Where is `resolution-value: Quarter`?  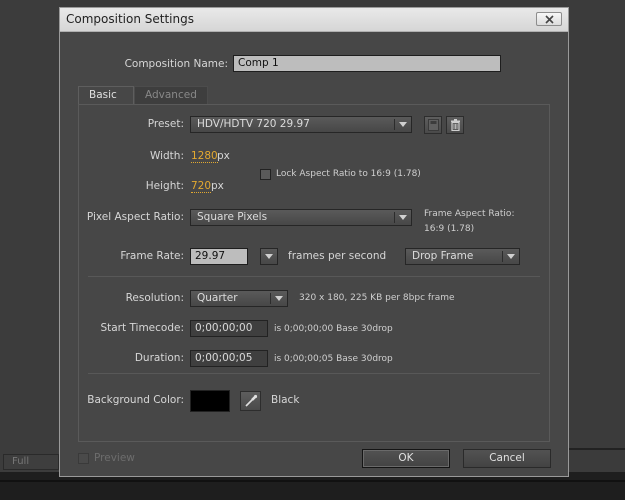
resolution-value: Quarter is located at coordinates (217, 298).